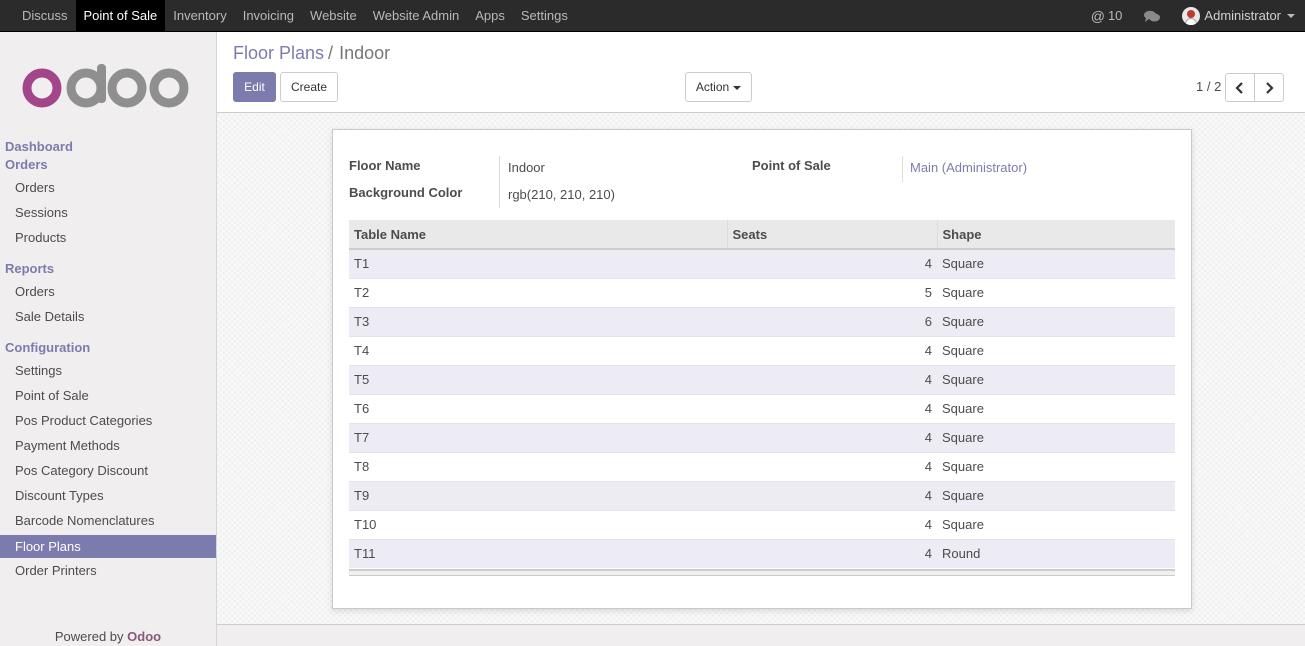 This screenshot has height=646, width=1305. I want to click on breadcrumb: Floor Plans / Indoor, so click(311, 53).